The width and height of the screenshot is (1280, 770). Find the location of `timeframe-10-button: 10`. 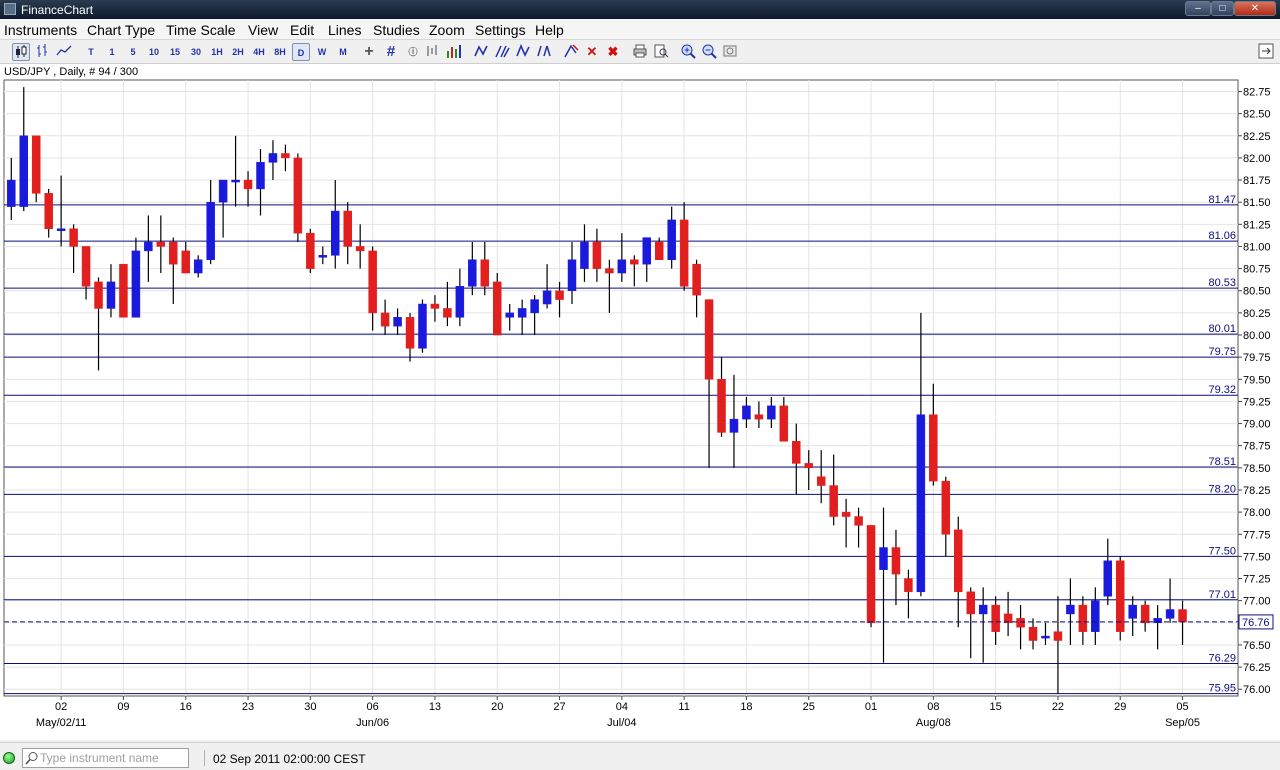

timeframe-10-button: 10 is located at coordinates (154, 52).